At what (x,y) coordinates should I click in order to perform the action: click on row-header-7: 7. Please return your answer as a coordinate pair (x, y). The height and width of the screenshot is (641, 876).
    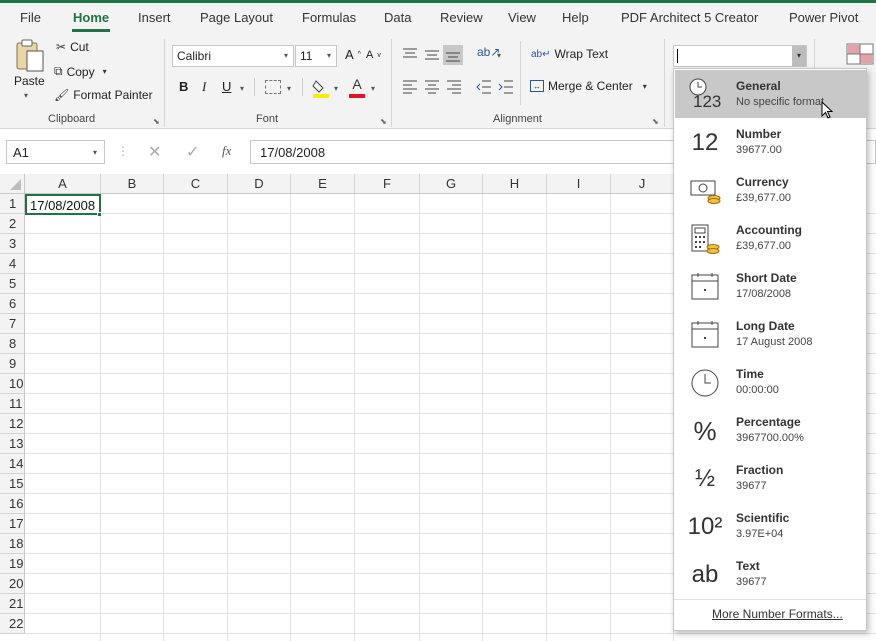
    Looking at the image, I should click on (12, 324).